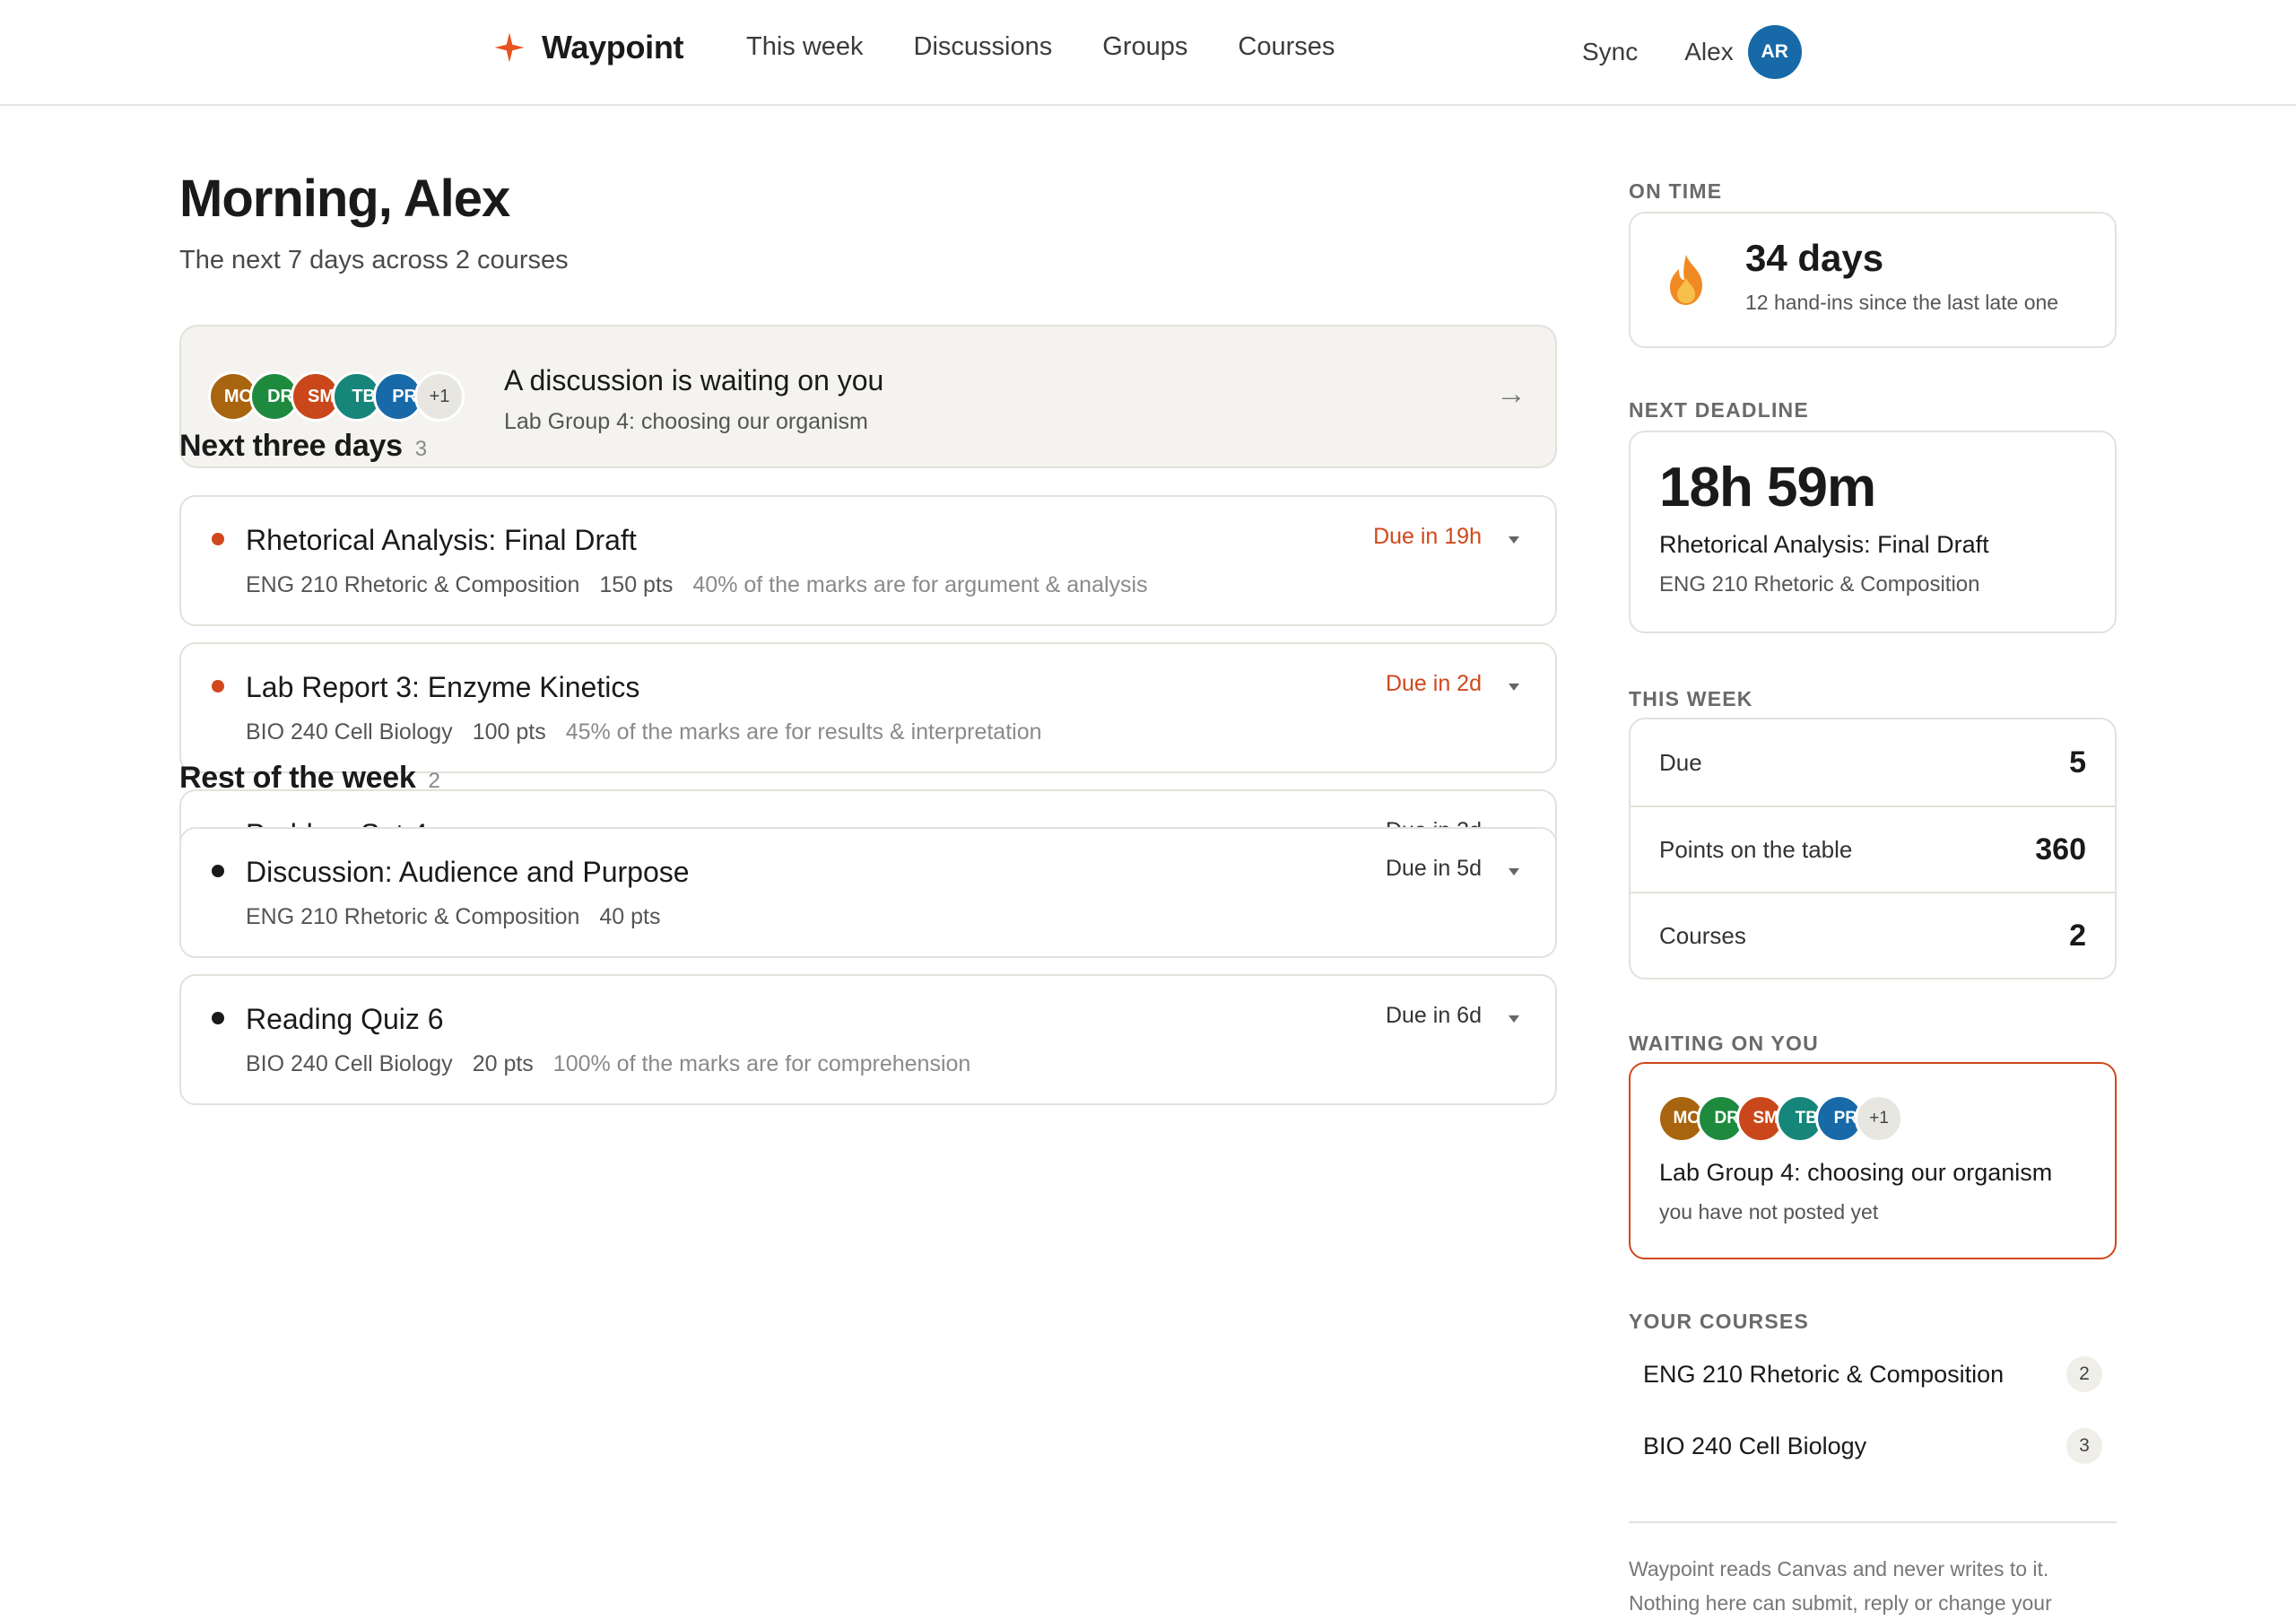 This screenshot has height=1620, width=2296. I want to click on assignment-title: Discussion: Audience and Purpose, so click(468, 872).